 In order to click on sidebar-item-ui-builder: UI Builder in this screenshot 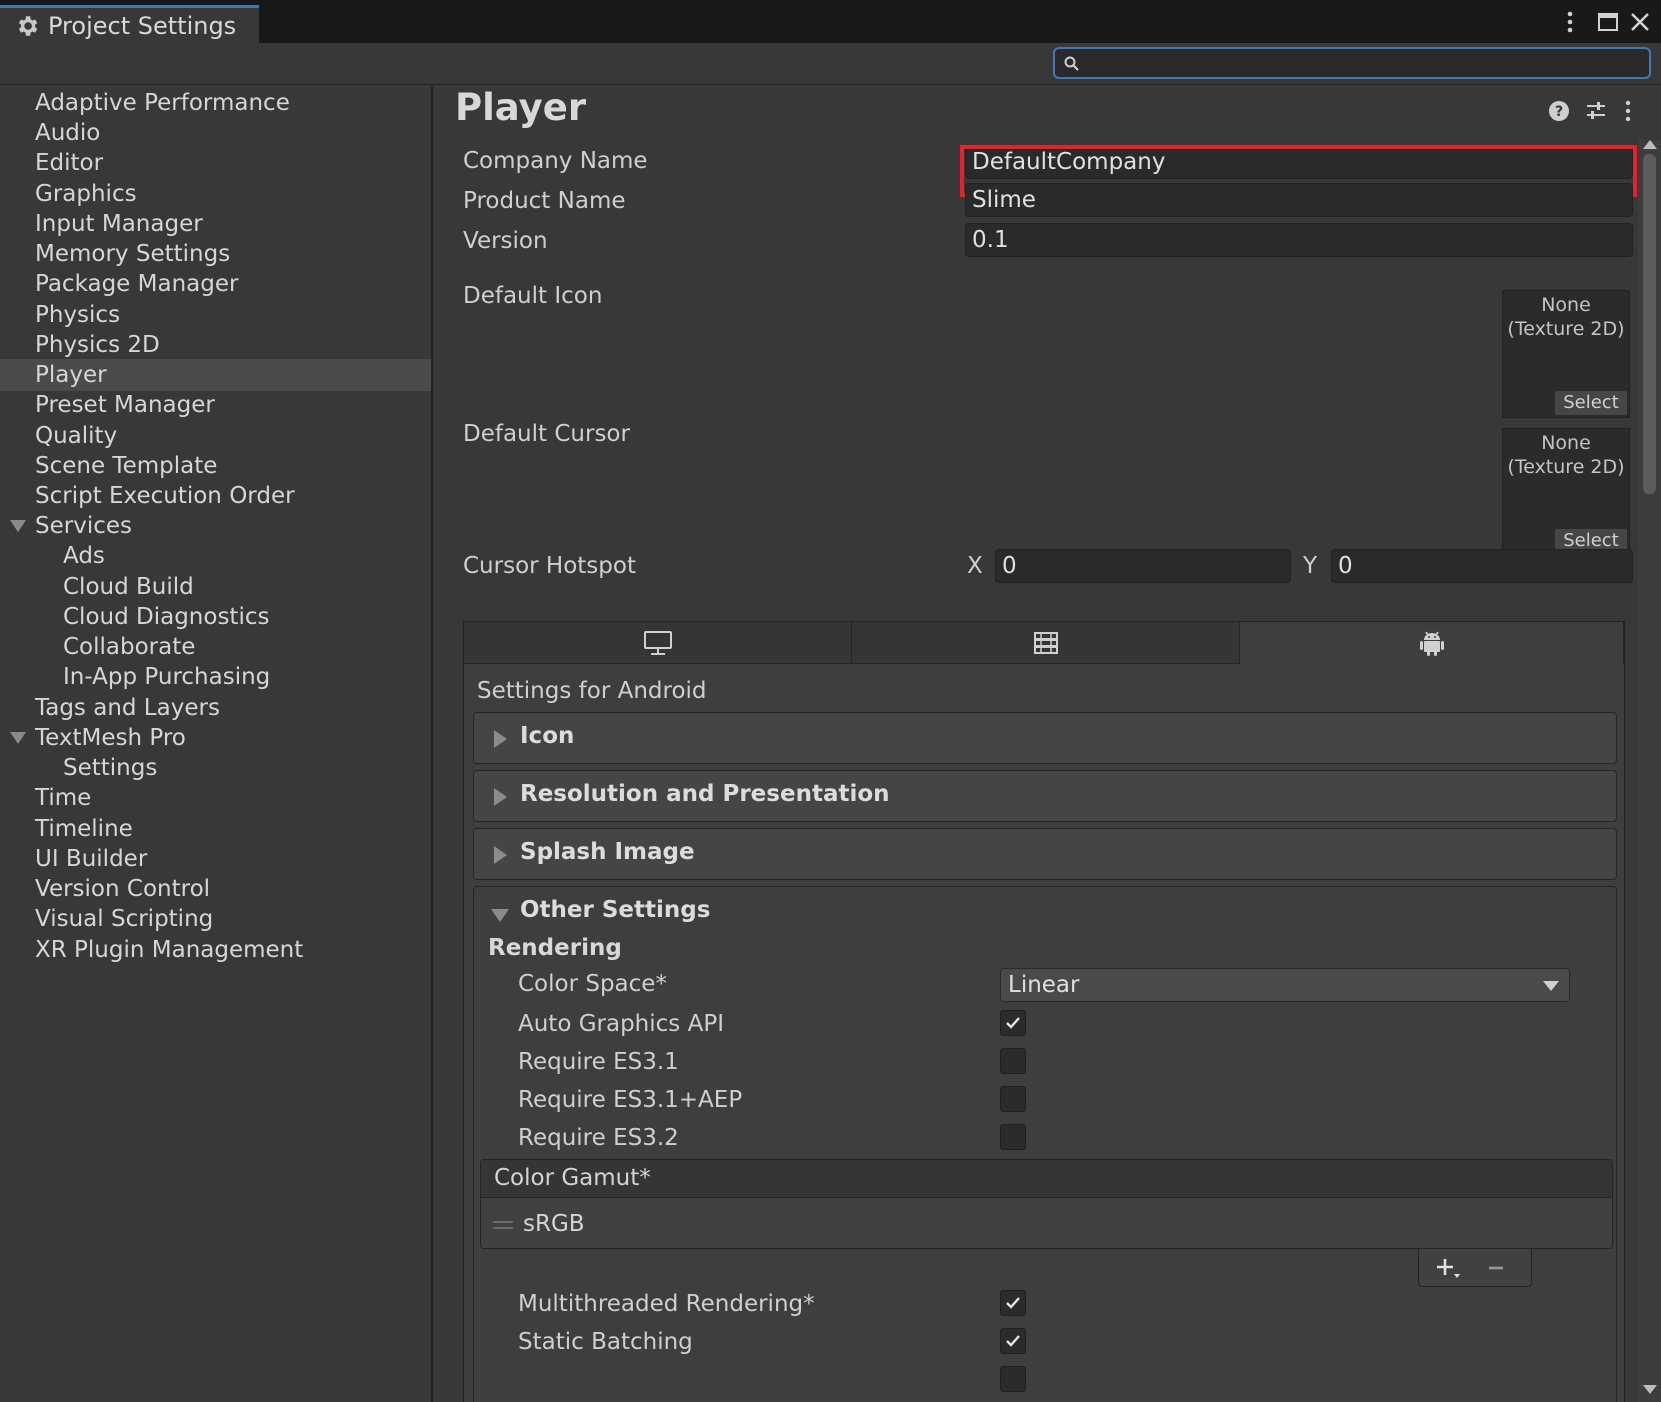, I will do `click(215, 859)`.